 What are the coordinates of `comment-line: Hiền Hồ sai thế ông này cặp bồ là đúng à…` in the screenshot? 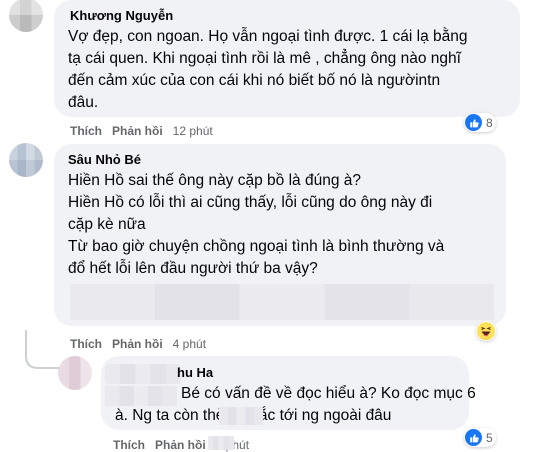 It's located at (214, 180).